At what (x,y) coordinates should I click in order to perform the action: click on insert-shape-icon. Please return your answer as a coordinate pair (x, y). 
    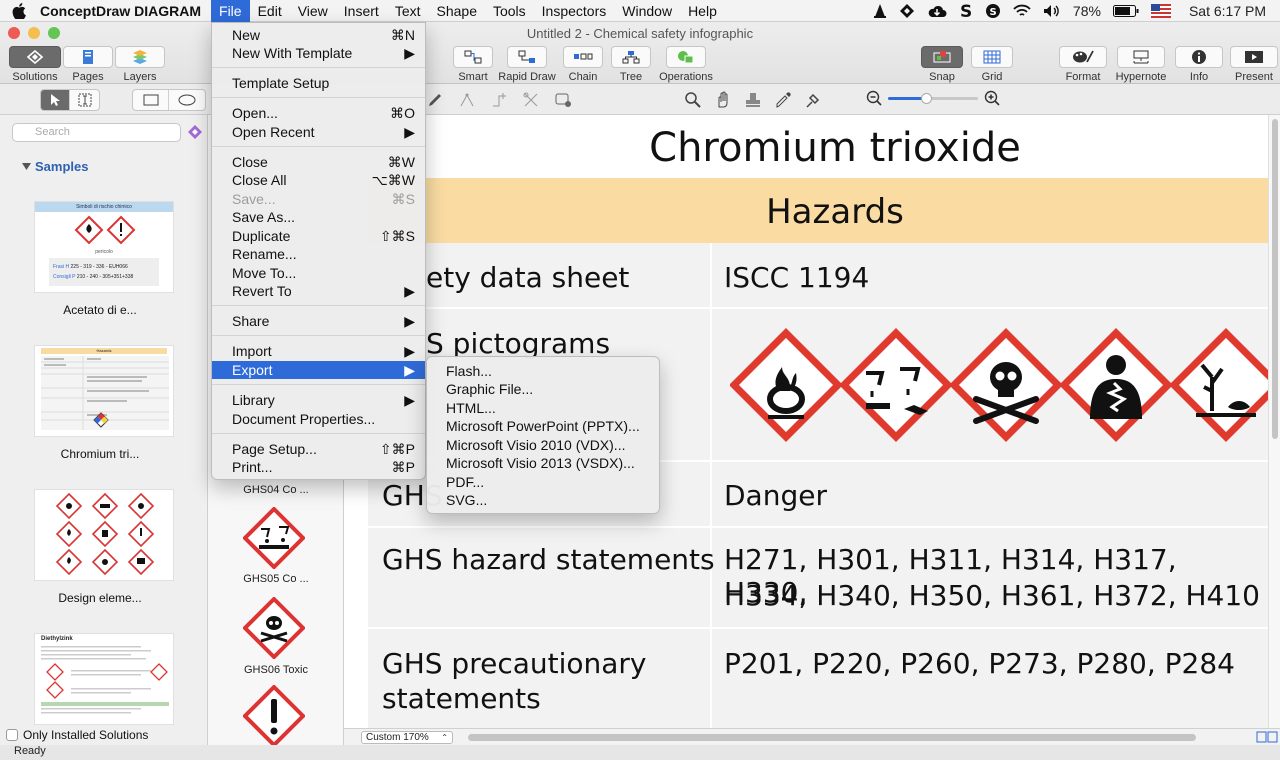
    Looking at the image, I should click on (563, 100).